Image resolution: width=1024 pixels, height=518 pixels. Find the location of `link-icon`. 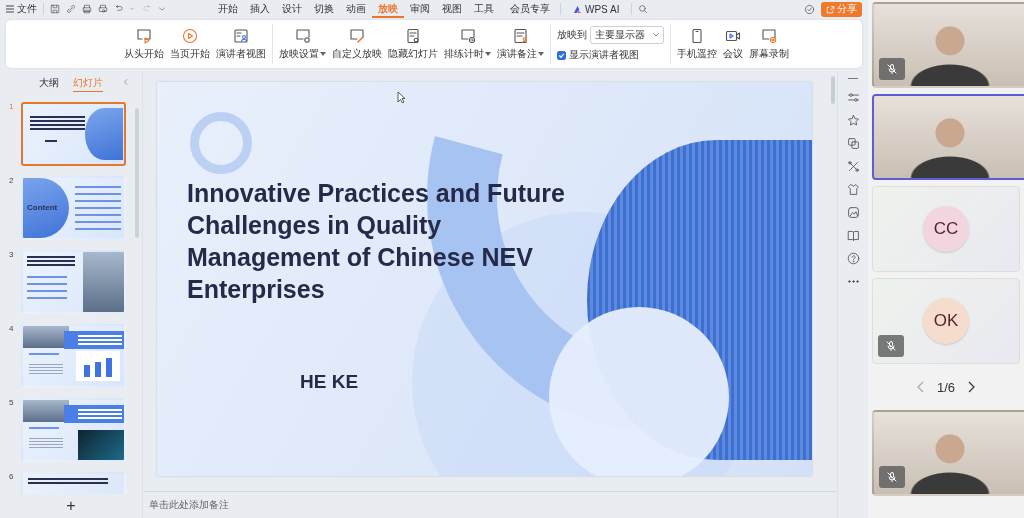

link-icon is located at coordinates (71, 9).